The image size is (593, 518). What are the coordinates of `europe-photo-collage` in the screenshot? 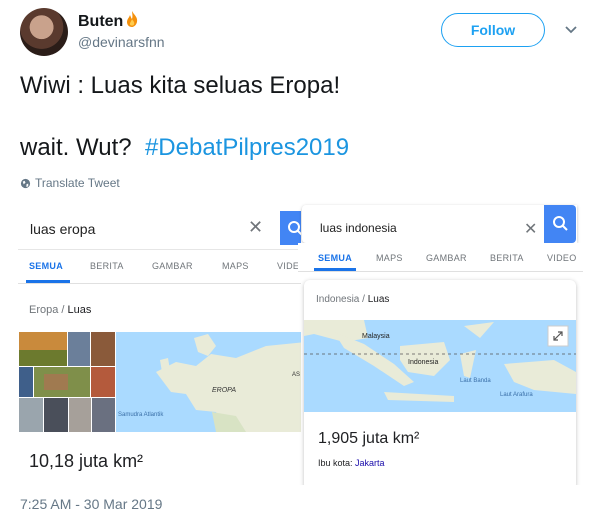 It's located at (67, 382).